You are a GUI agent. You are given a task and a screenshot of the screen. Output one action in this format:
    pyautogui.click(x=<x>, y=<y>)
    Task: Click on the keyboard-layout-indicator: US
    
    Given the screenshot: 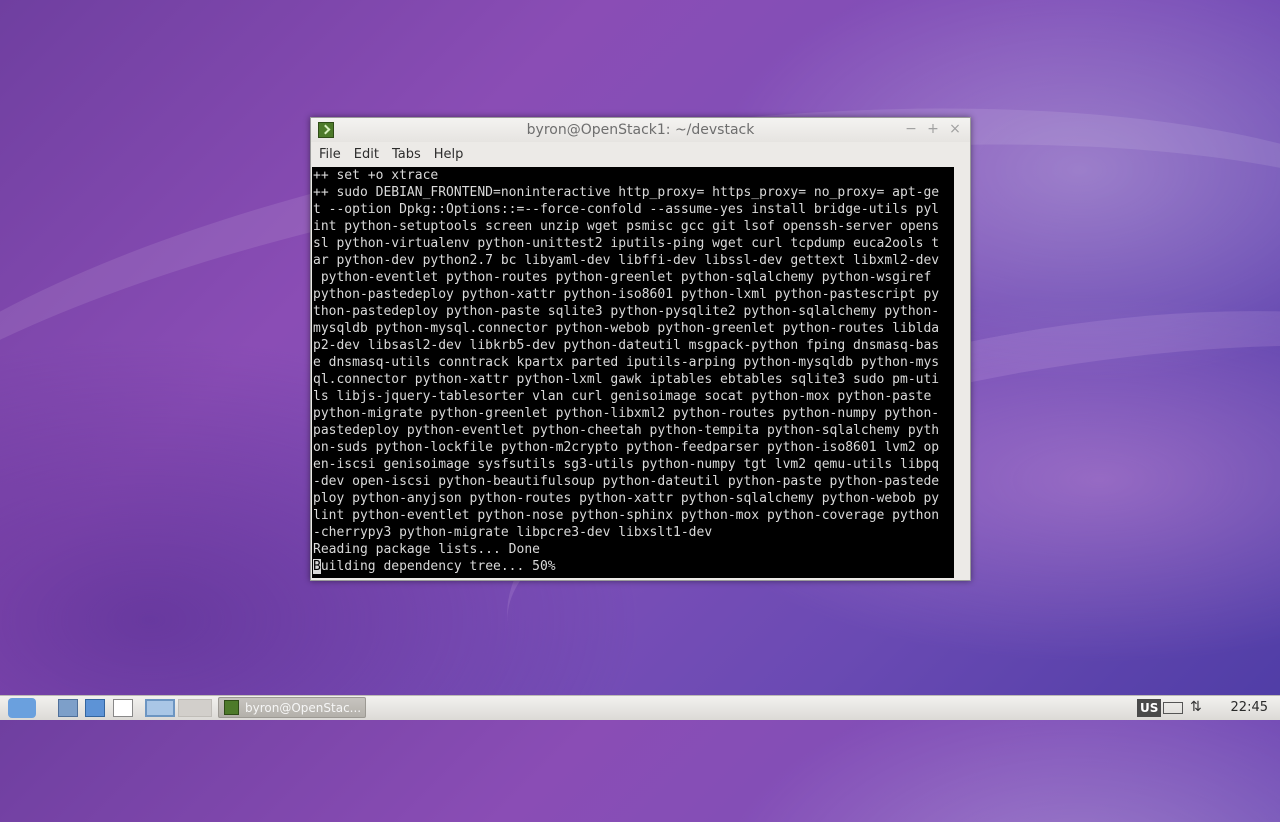 What is the action you would take?
    pyautogui.click(x=1149, y=708)
    